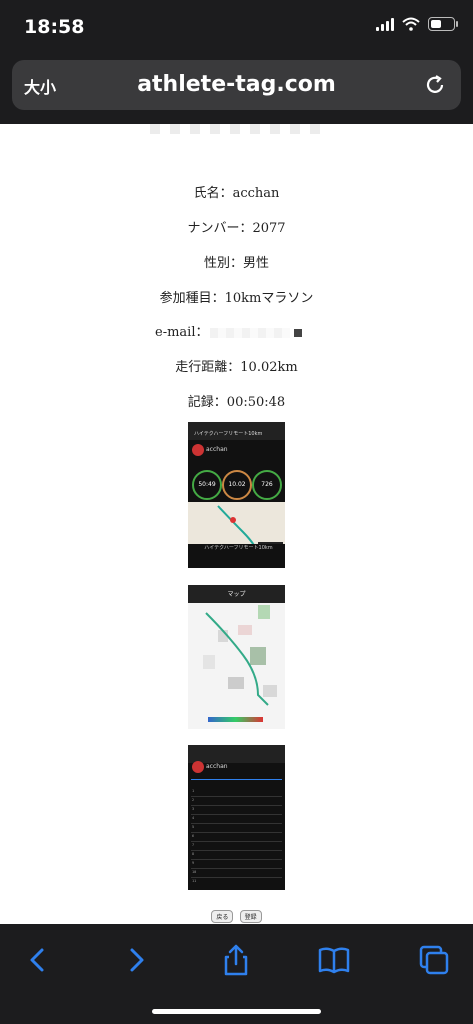 This screenshot has width=473, height=1024. Describe the element at coordinates (193, 863) in the screenshot. I see `table-row-label: 9` at that location.